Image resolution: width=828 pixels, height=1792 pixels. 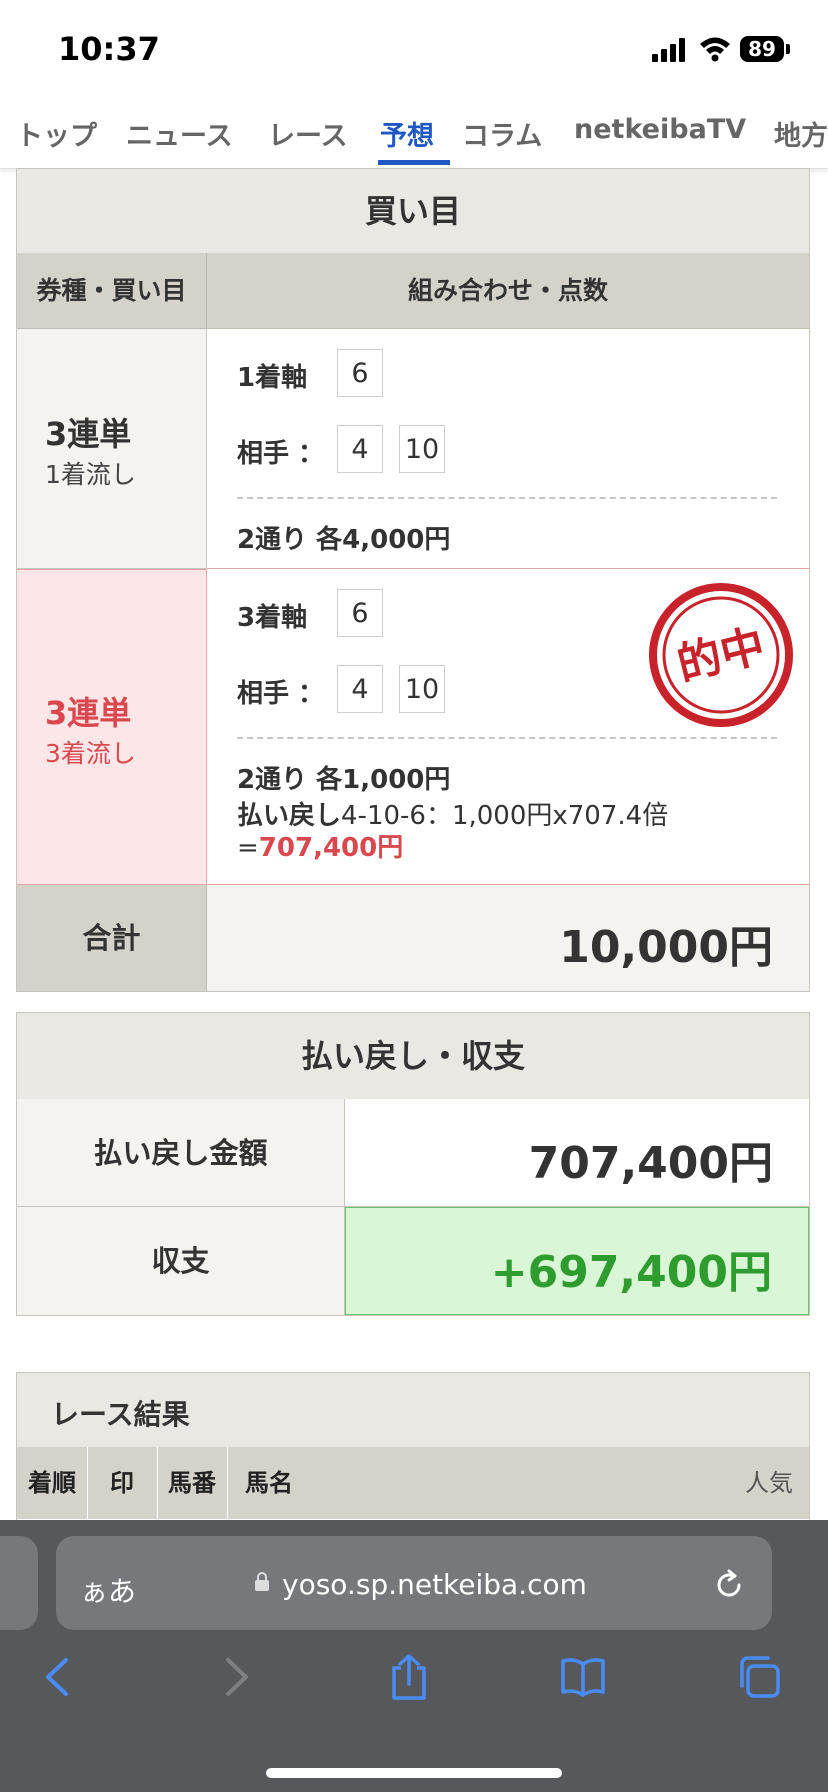 What do you see at coordinates (759, 1677) in the screenshot?
I see `tabs-icon` at bounding box center [759, 1677].